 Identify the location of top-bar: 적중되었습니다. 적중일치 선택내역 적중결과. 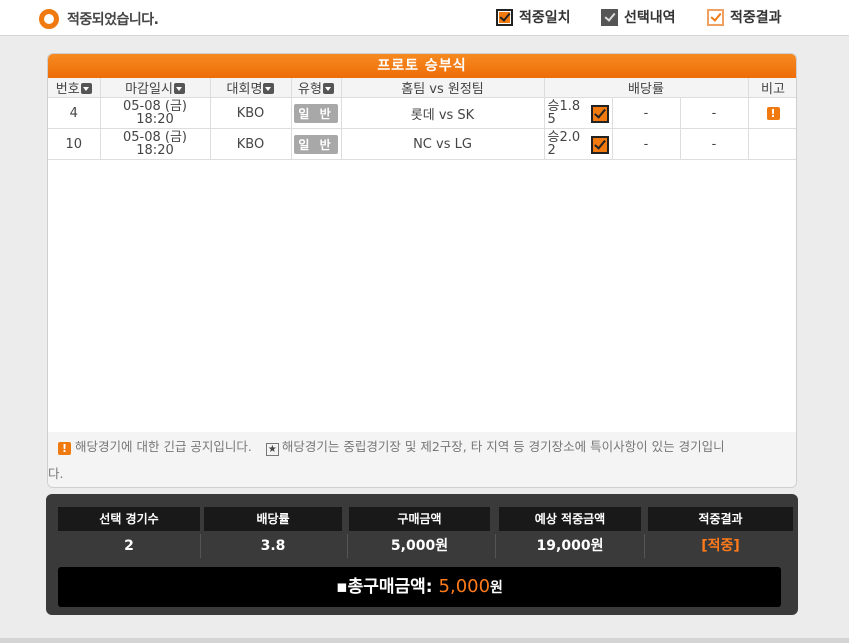
(424, 18).